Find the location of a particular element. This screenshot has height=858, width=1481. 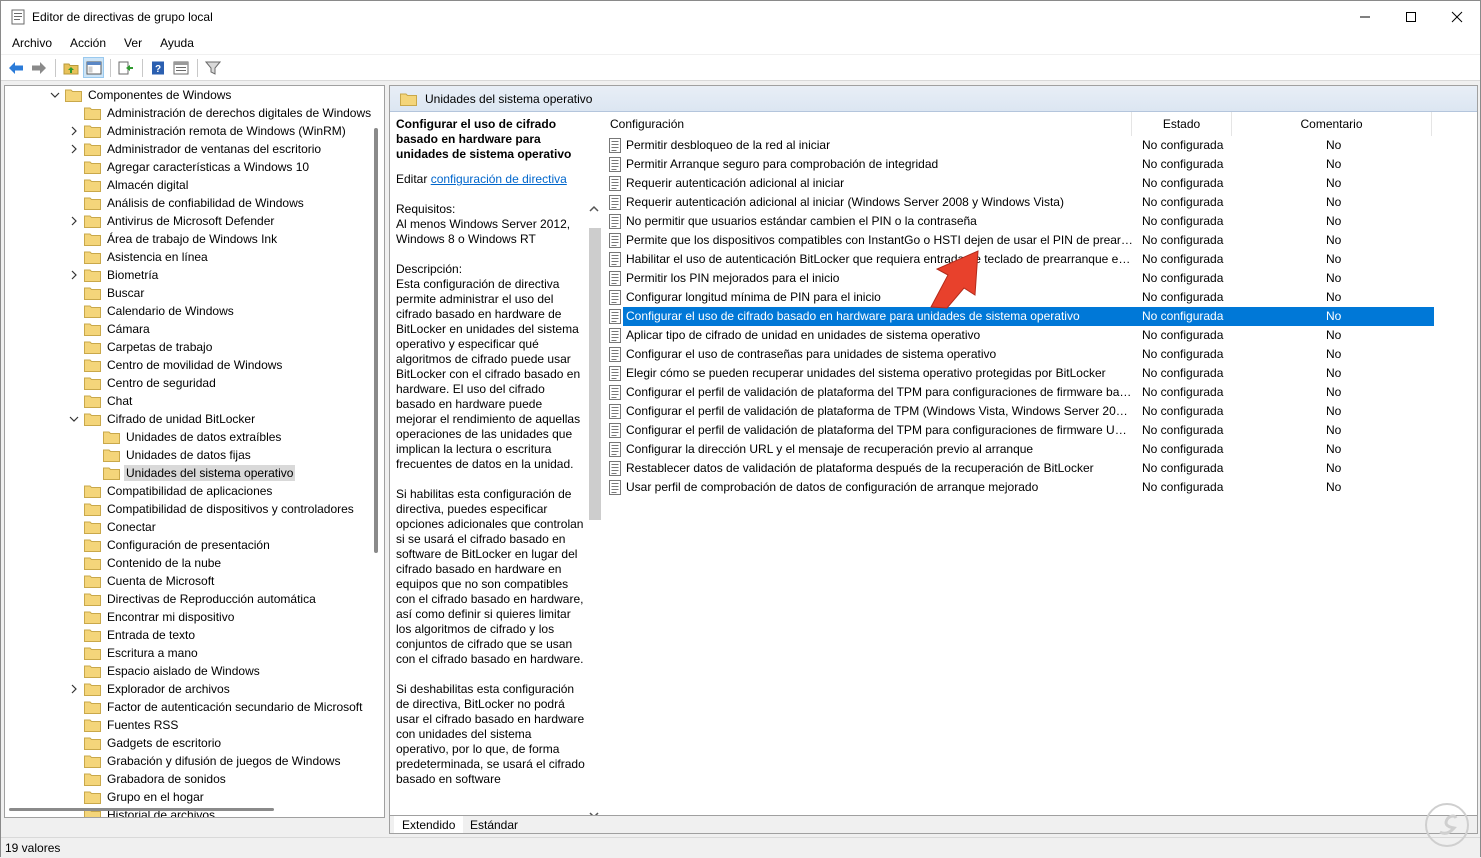

tree-vertical-scroll-thumb is located at coordinates (376, 340).